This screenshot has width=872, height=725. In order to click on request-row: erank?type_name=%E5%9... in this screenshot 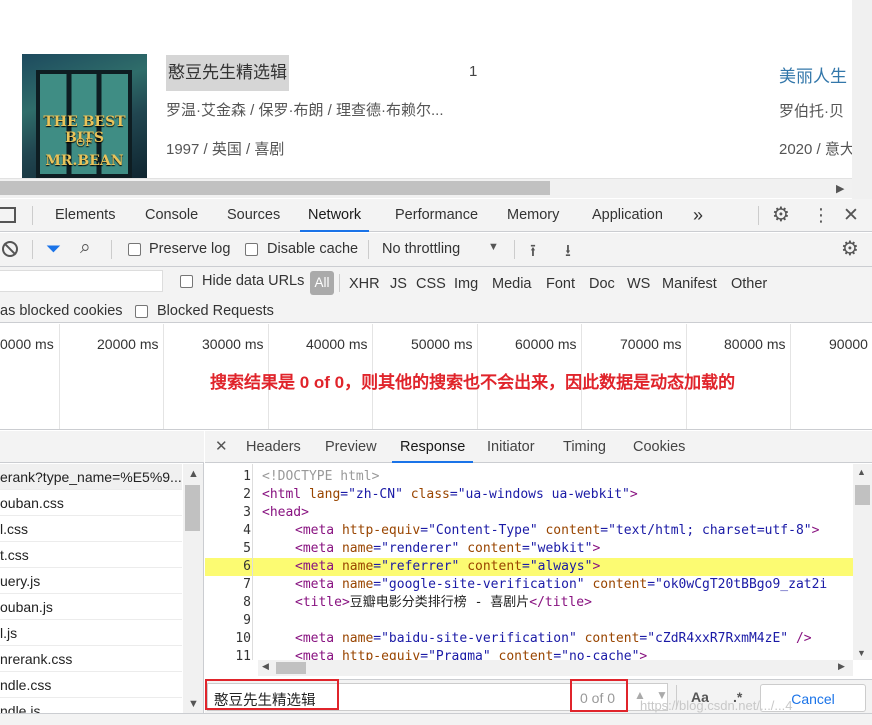, I will do `click(91, 477)`.